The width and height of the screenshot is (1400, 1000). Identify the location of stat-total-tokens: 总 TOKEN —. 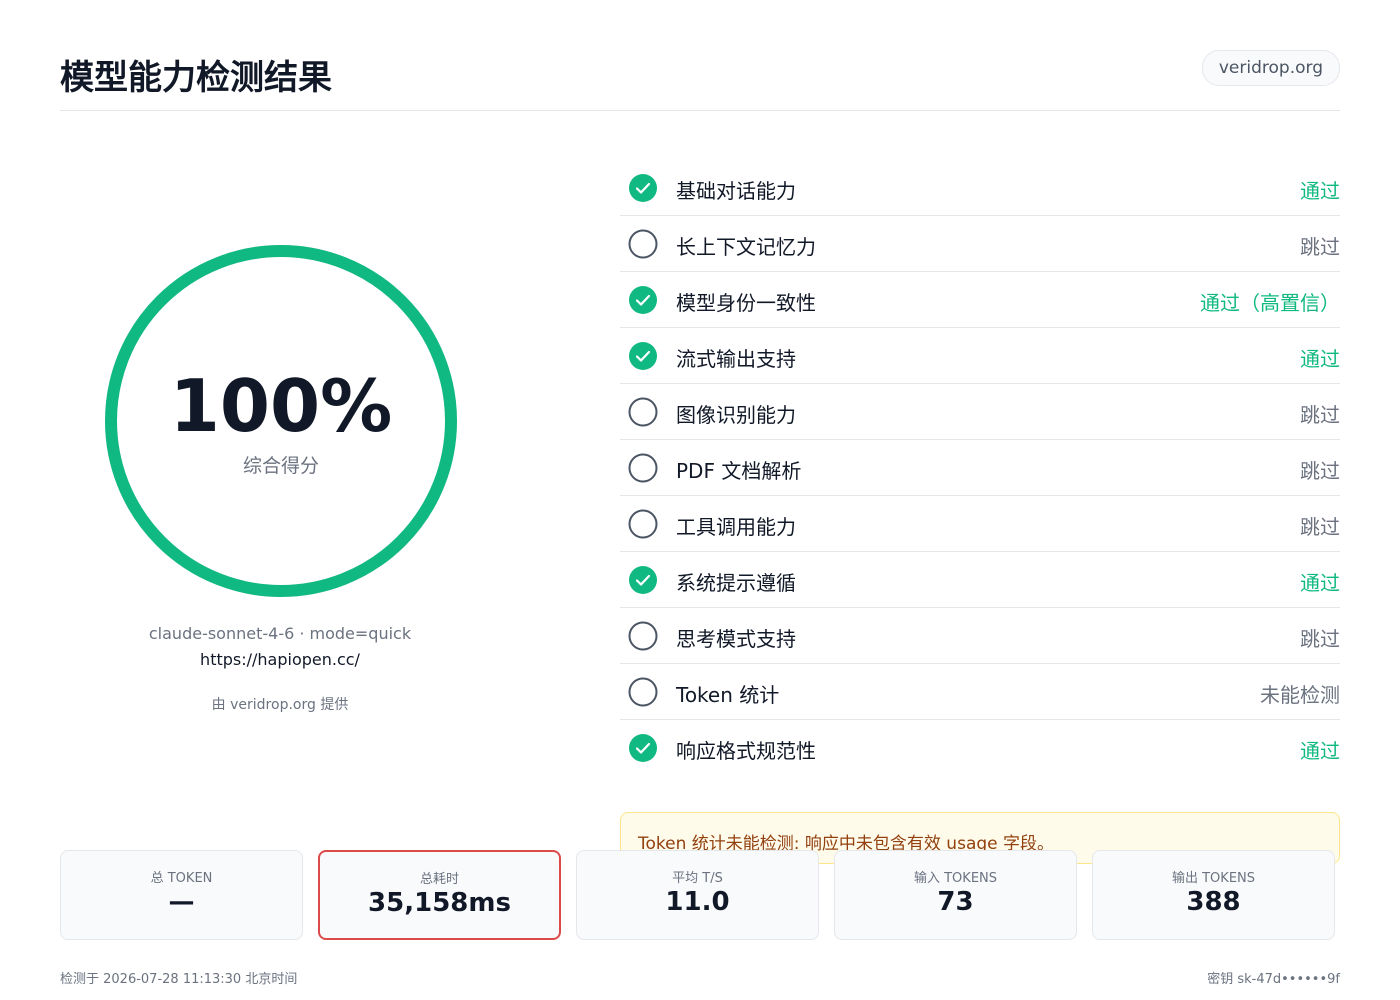
(181, 895).